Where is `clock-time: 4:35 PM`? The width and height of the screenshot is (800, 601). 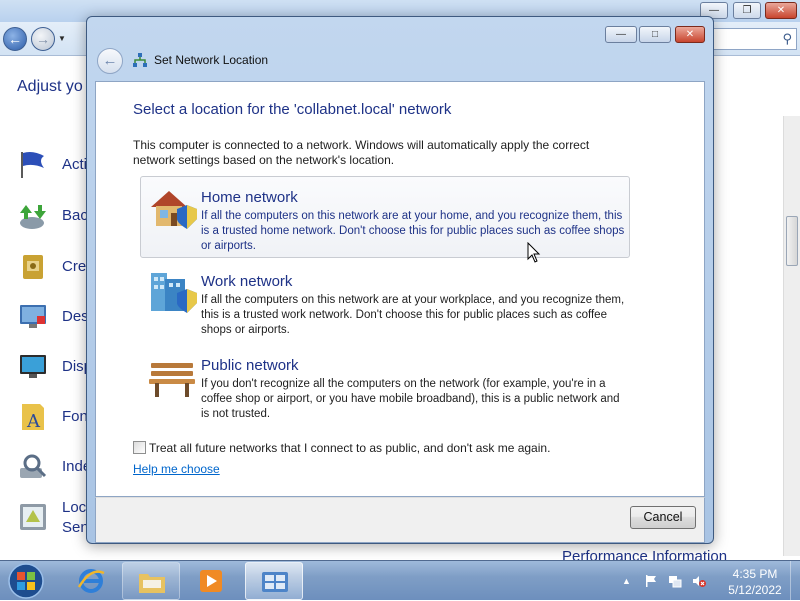
clock-time: 4:35 PM is located at coordinates (755, 574).